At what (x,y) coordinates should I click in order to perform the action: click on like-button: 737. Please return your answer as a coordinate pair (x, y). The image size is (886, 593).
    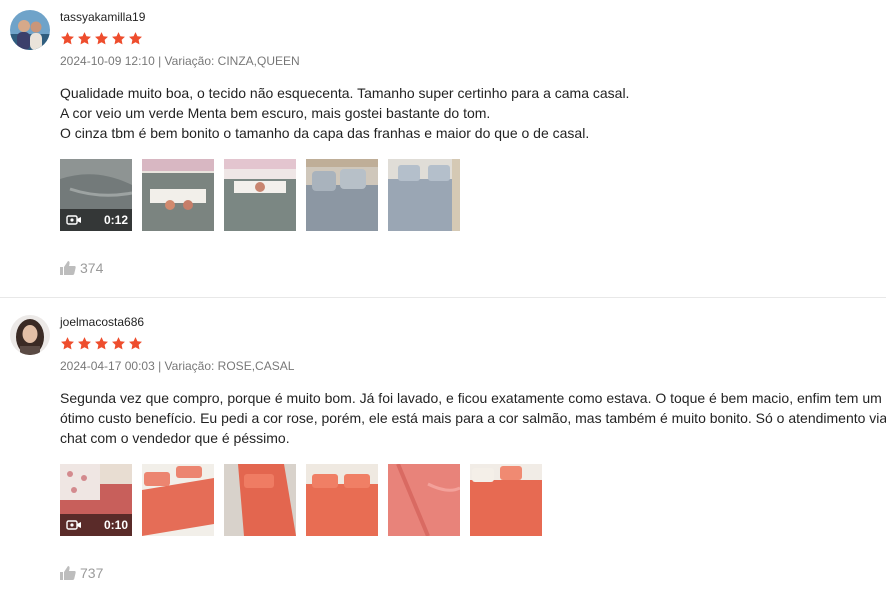
    Looking at the image, I should click on (81, 573).